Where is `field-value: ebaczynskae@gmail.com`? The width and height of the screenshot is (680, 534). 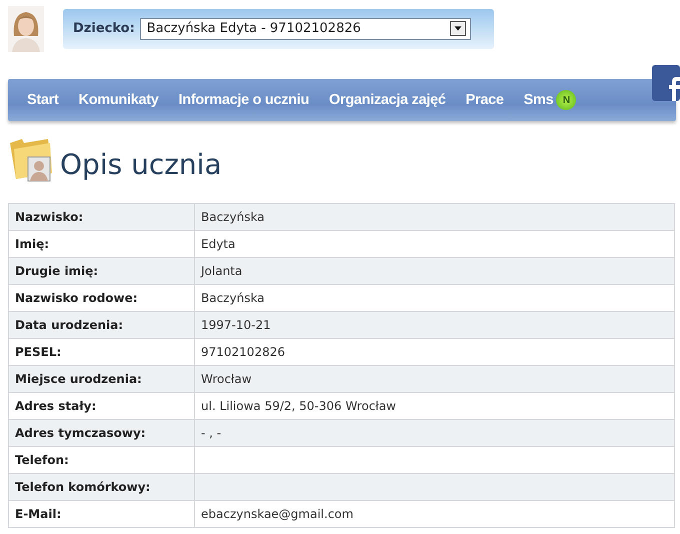 field-value: ebaczynskae@gmail.com is located at coordinates (434, 514).